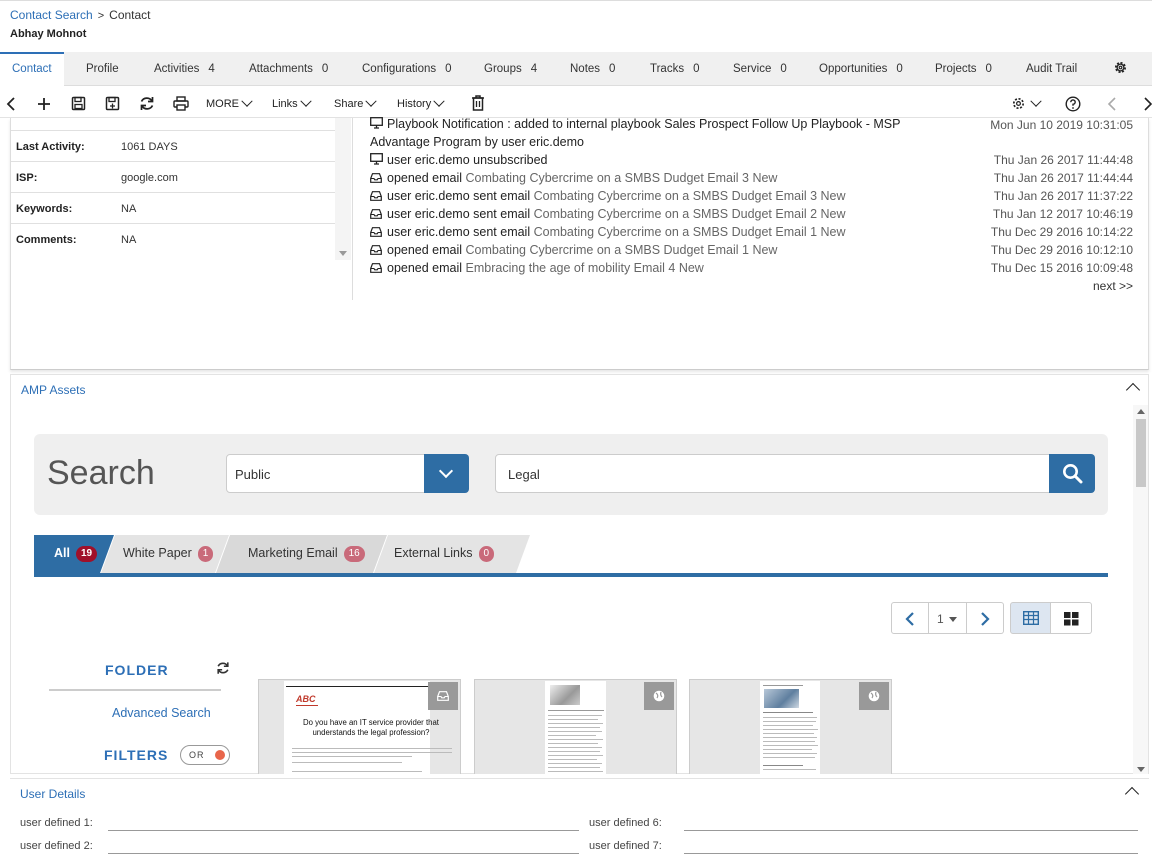  What do you see at coordinates (534, 69) in the screenshot?
I see `tab-count: 4` at bounding box center [534, 69].